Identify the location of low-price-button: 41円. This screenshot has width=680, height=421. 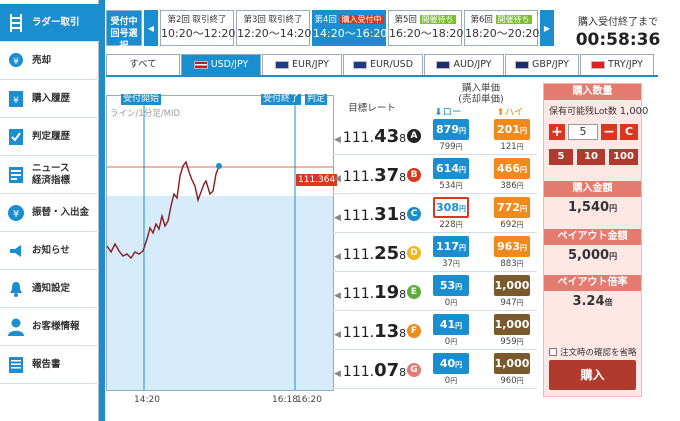
(451, 324).